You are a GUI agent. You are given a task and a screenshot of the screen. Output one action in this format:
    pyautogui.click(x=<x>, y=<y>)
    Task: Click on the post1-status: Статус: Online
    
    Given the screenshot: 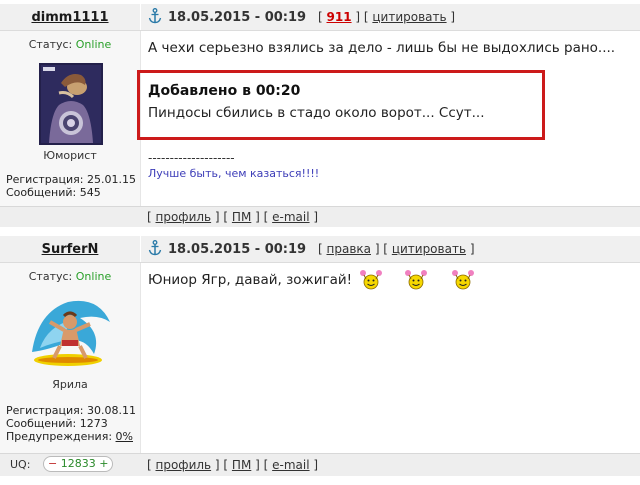 What is the action you would take?
    pyautogui.click(x=70, y=44)
    